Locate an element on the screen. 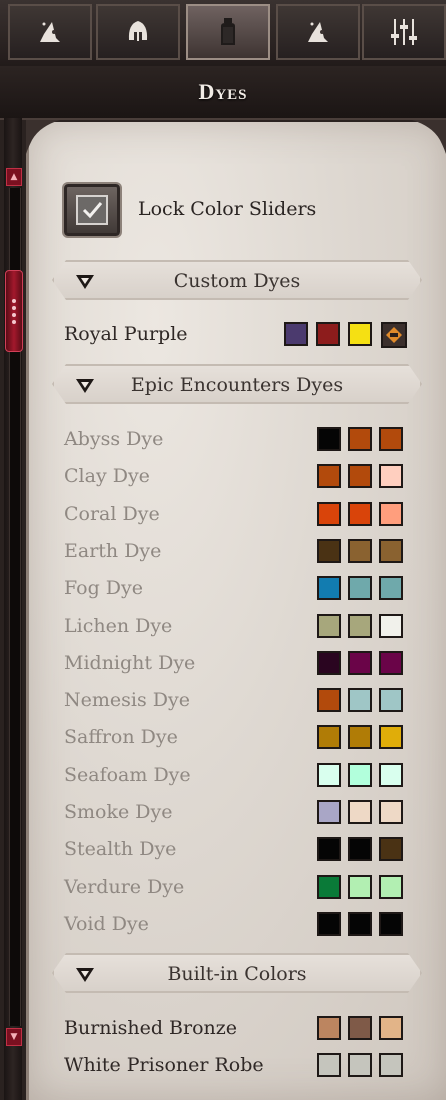 This screenshot has height=1100, width=446. dye-row-label: Void Dye is located at coordinates (106, 924).